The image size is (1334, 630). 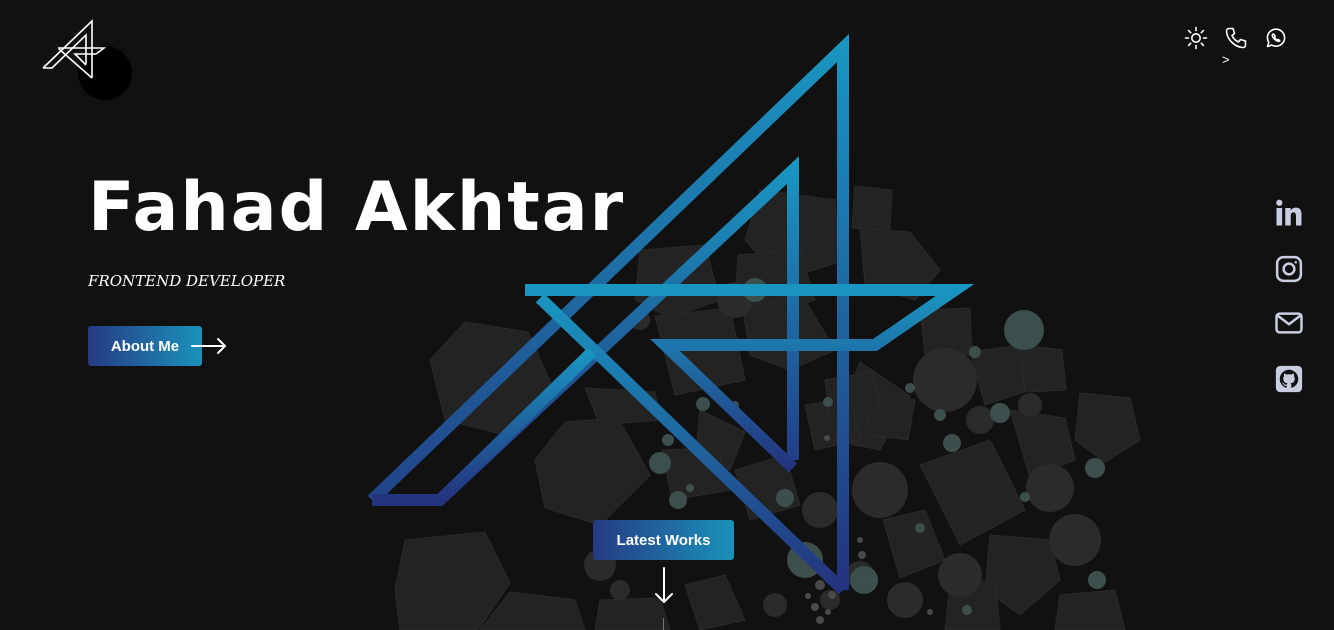 What do you see at coordinates (1289, 379) in the screenshot?
I see `github-icon` at bounding box center [1289, 379].